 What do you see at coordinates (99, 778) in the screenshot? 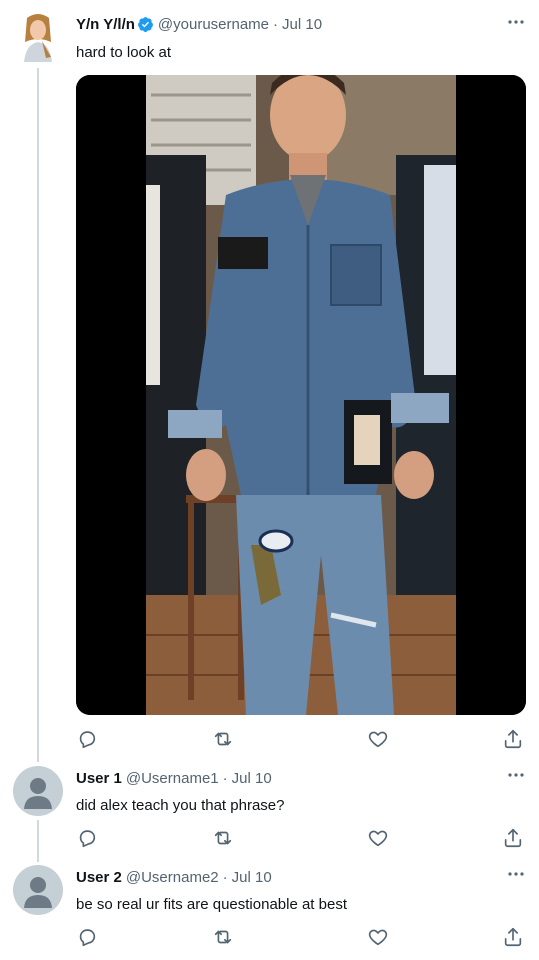
I see `display-name: User 1` at bounding box center [99, 778].